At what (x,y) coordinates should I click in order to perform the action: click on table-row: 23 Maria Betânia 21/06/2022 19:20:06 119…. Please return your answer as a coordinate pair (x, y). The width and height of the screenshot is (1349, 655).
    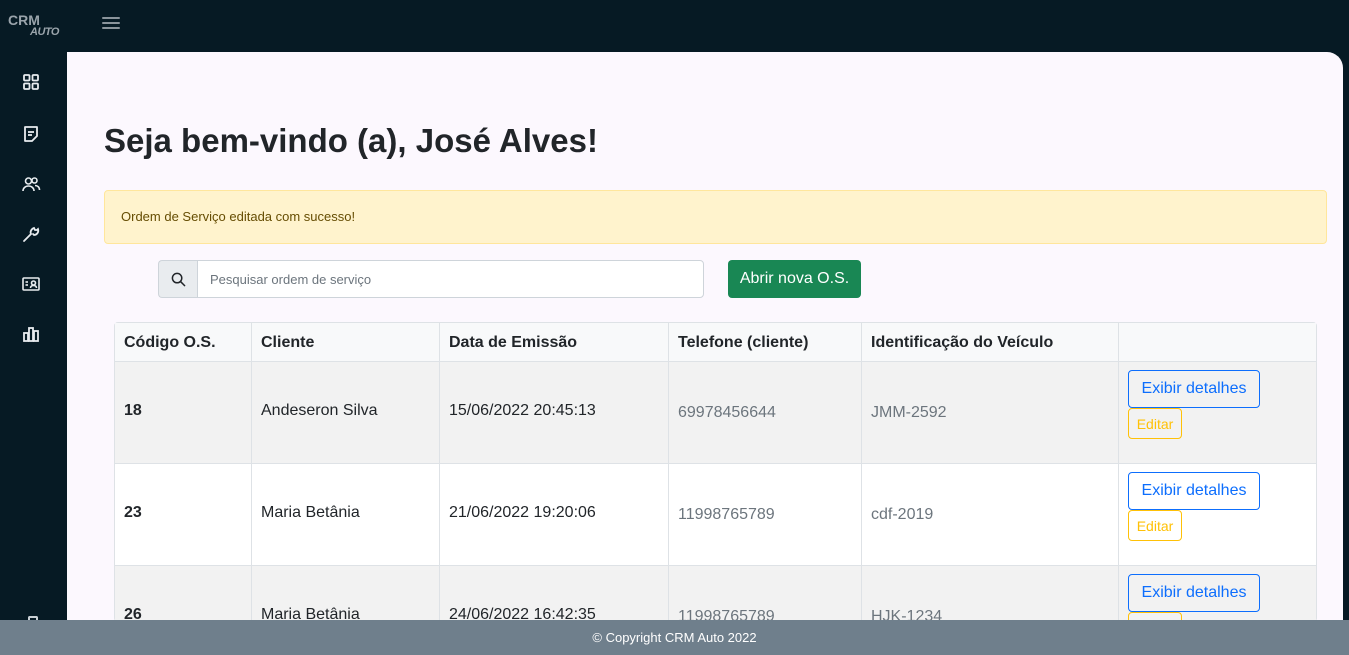
    Looking at the image, I should click on (715, 515).